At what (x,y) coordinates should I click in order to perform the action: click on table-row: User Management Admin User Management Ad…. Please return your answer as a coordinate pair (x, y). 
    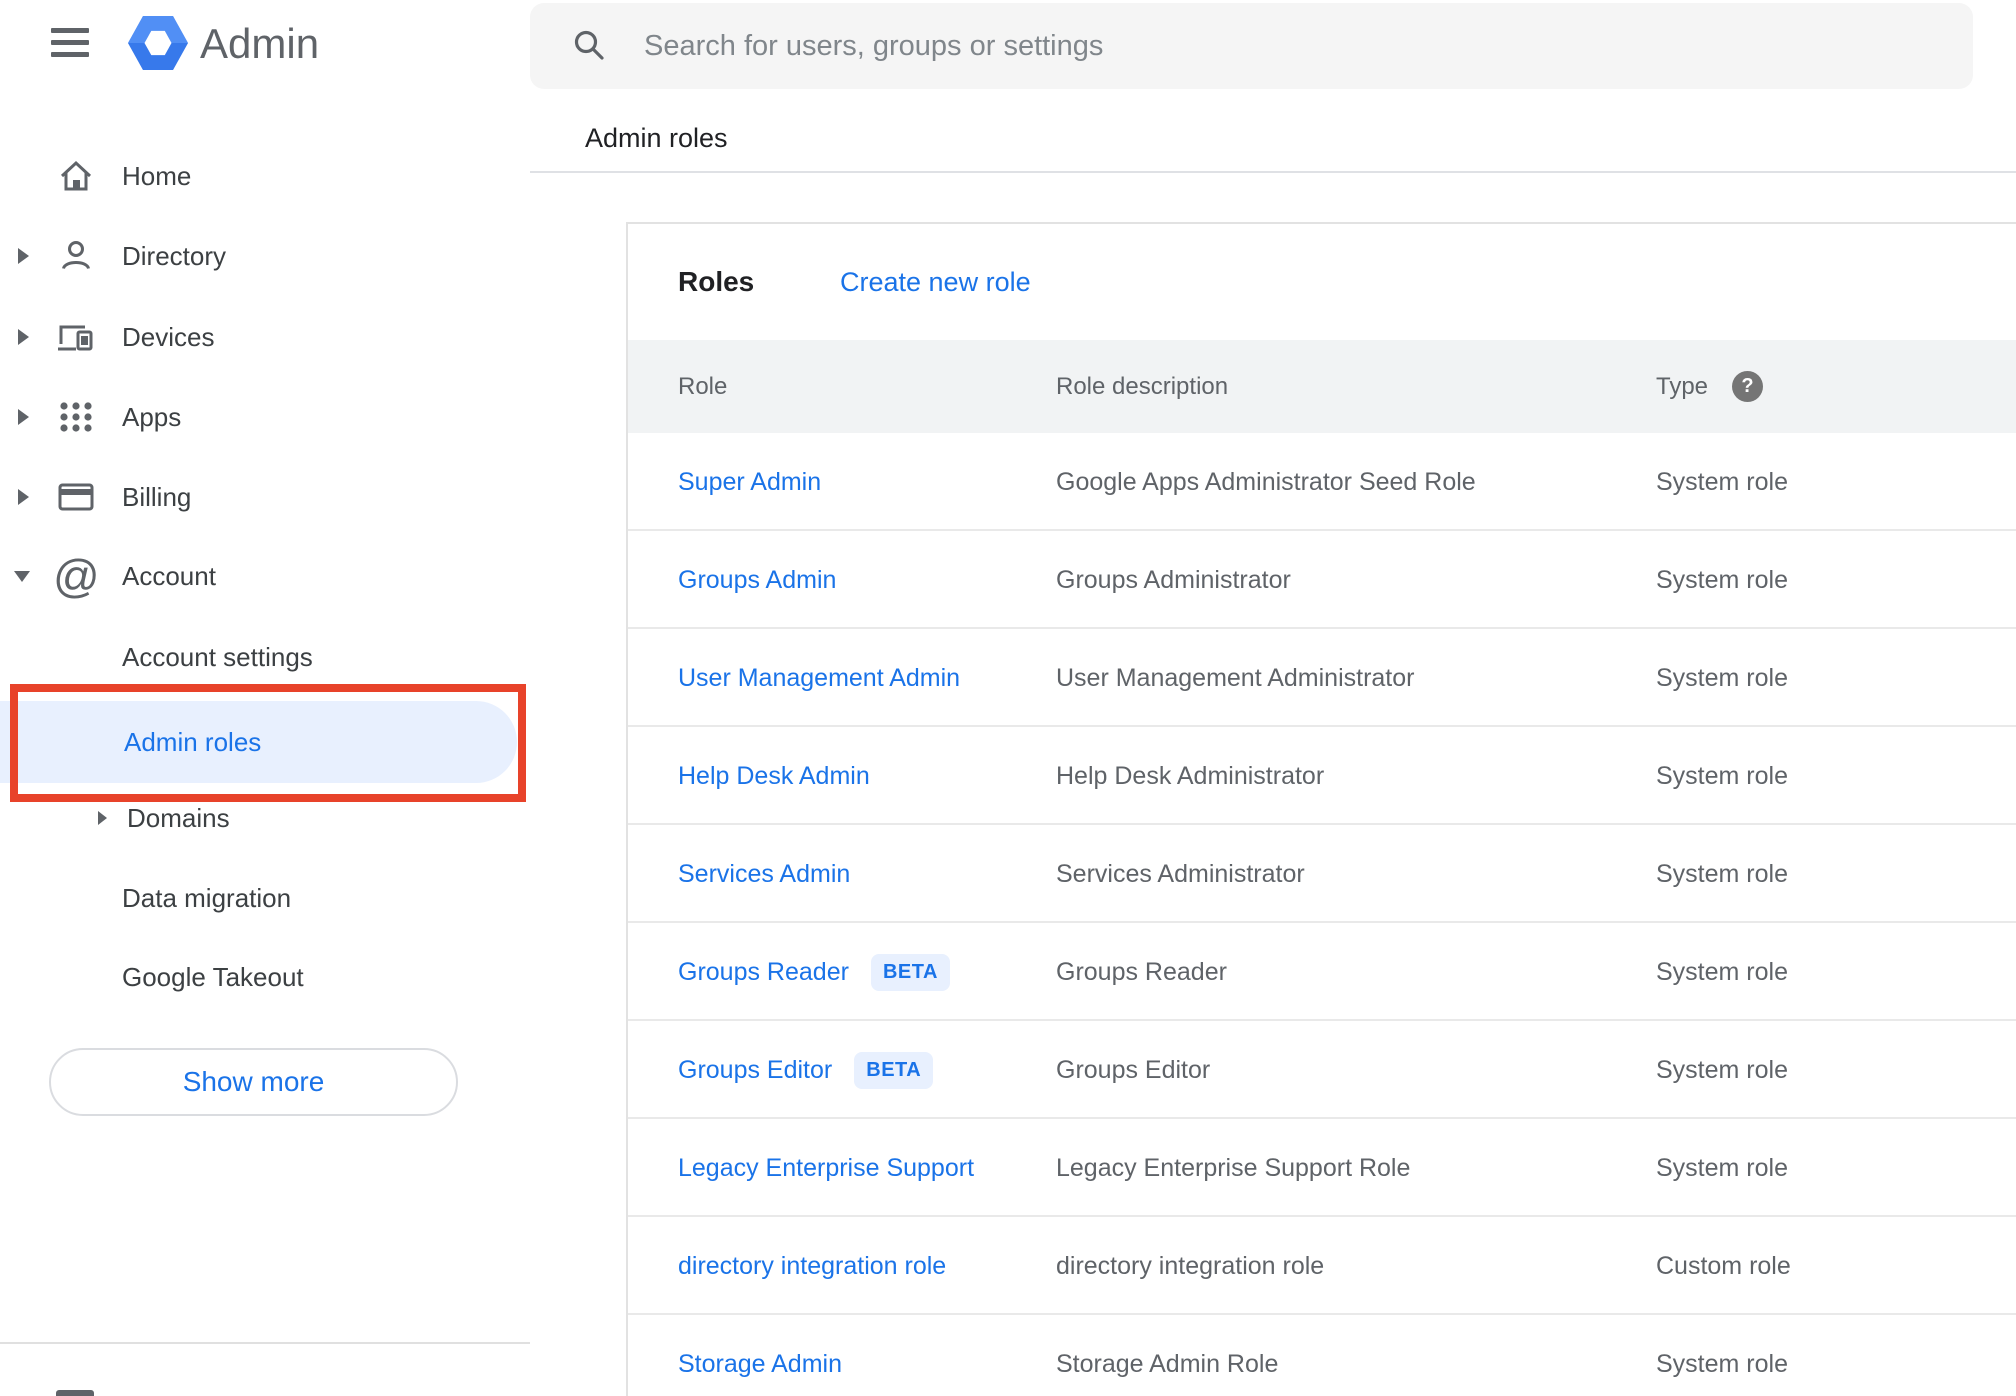
    Looking at the image, I should click on (1322, 678).